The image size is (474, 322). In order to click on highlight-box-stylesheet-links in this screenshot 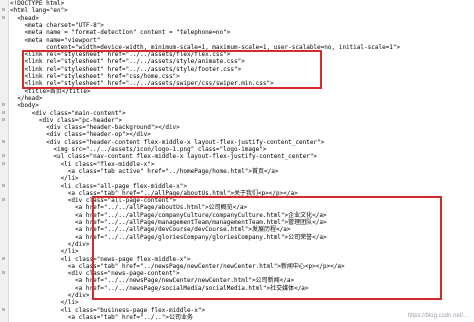, I will do `click(172, 69)`.